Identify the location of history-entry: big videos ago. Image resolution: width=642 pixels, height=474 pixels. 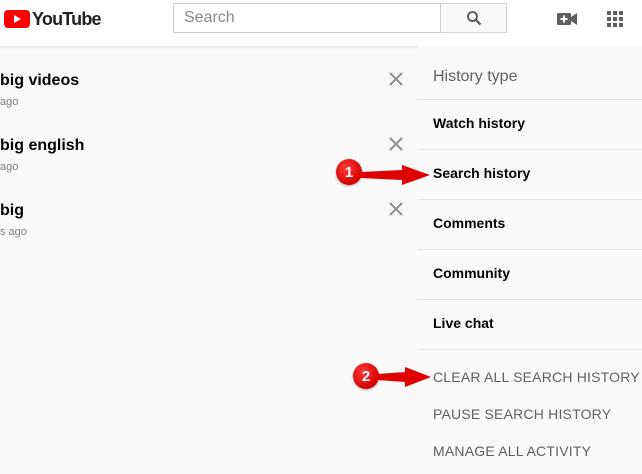
(207, 97).